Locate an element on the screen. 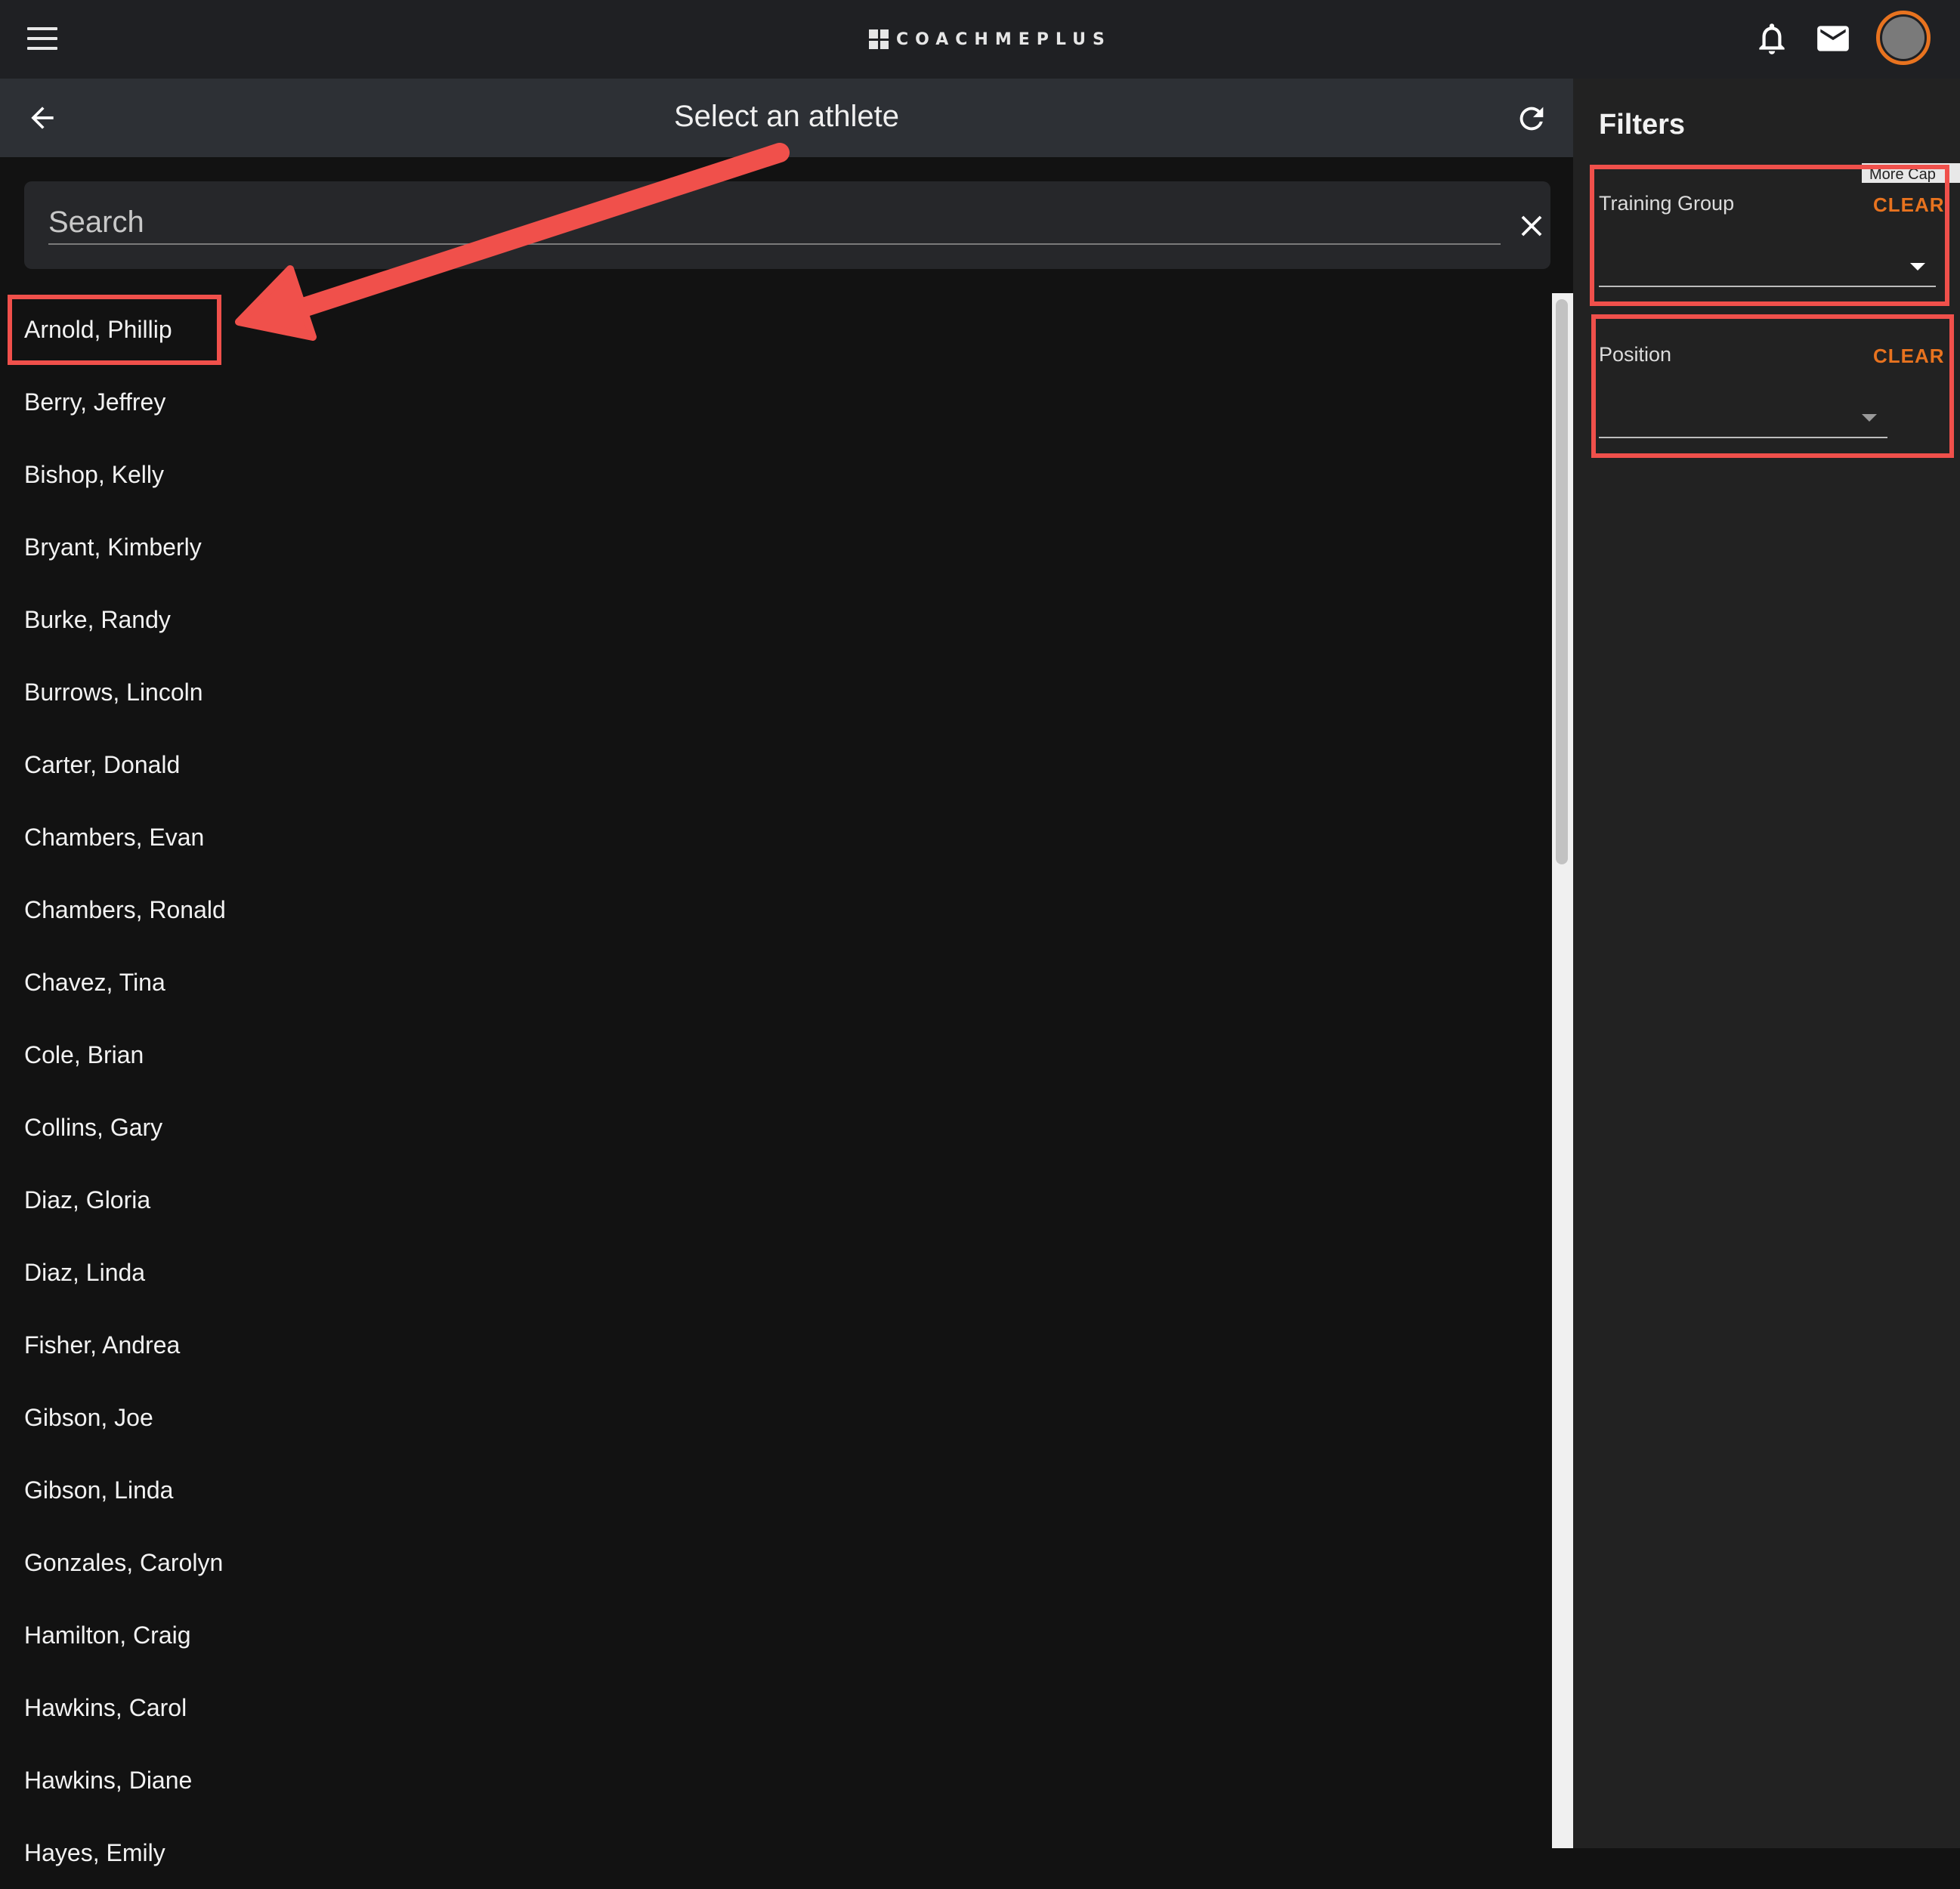 The height and width of the screenshot is (1889, 1960). search-input is located at coordinates (774, 223).